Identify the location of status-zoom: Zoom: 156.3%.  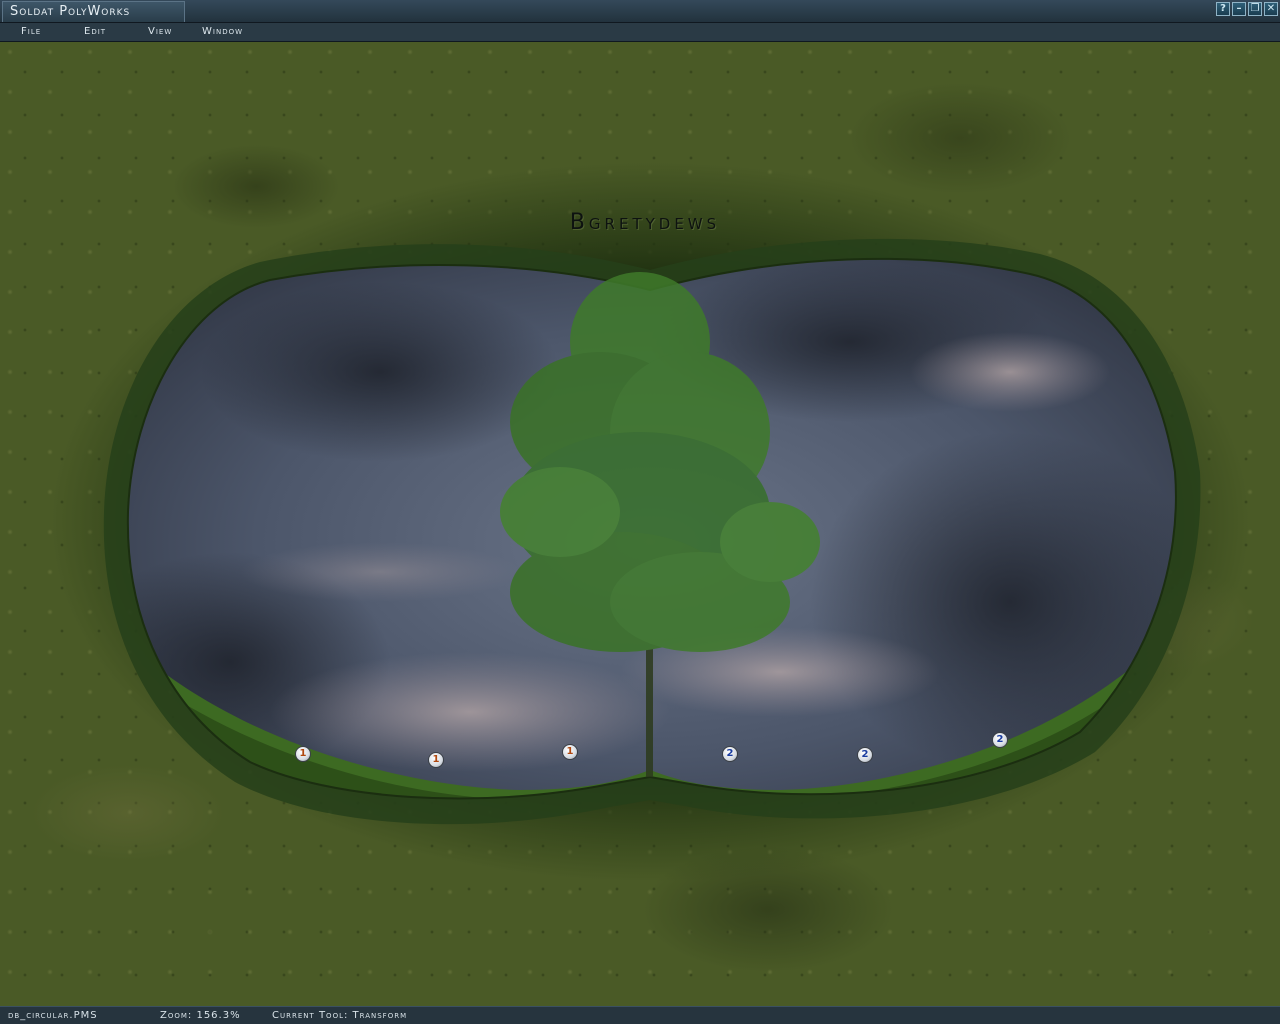
(200, 1015).